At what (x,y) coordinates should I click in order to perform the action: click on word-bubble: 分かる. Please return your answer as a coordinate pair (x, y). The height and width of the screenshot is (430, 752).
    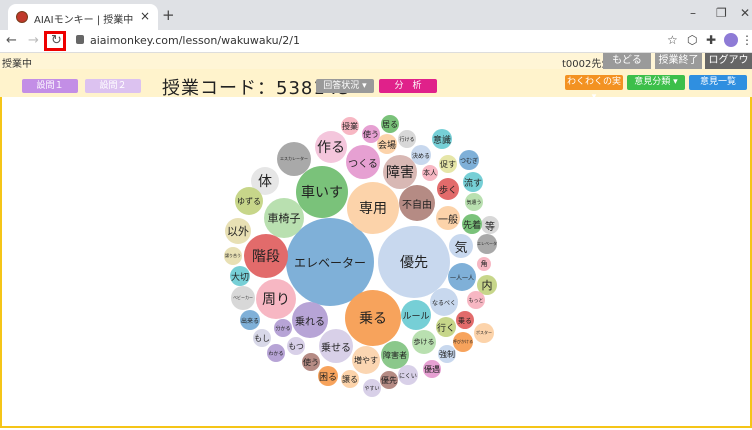
    Looking at the image, I should click on (283, 328).